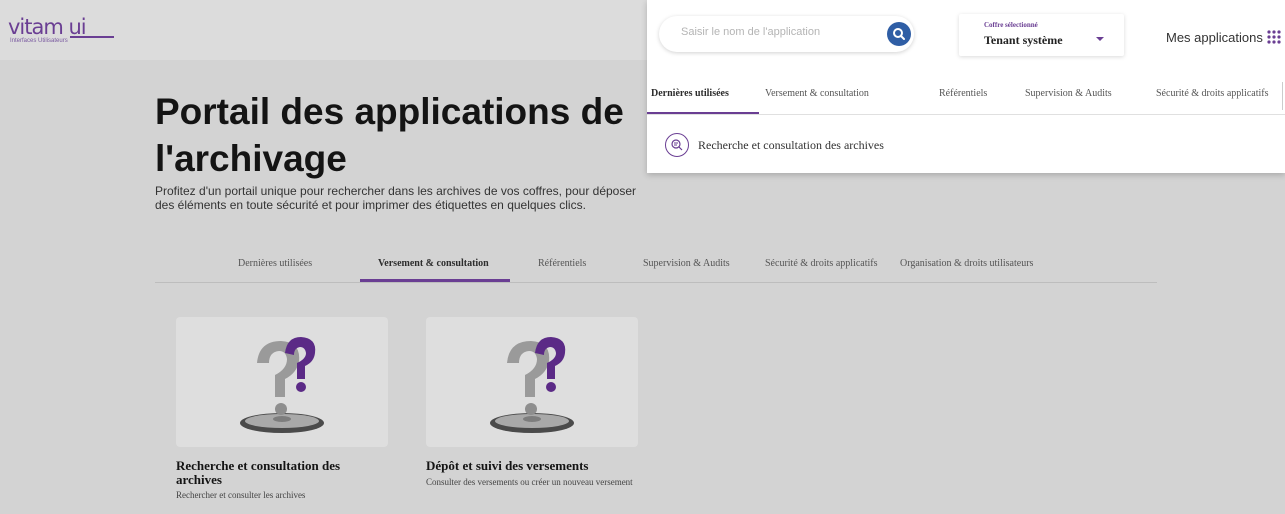  I want to click on tab-organisation-droits: Organisation & droits utilisateurs, so click(966, 263).